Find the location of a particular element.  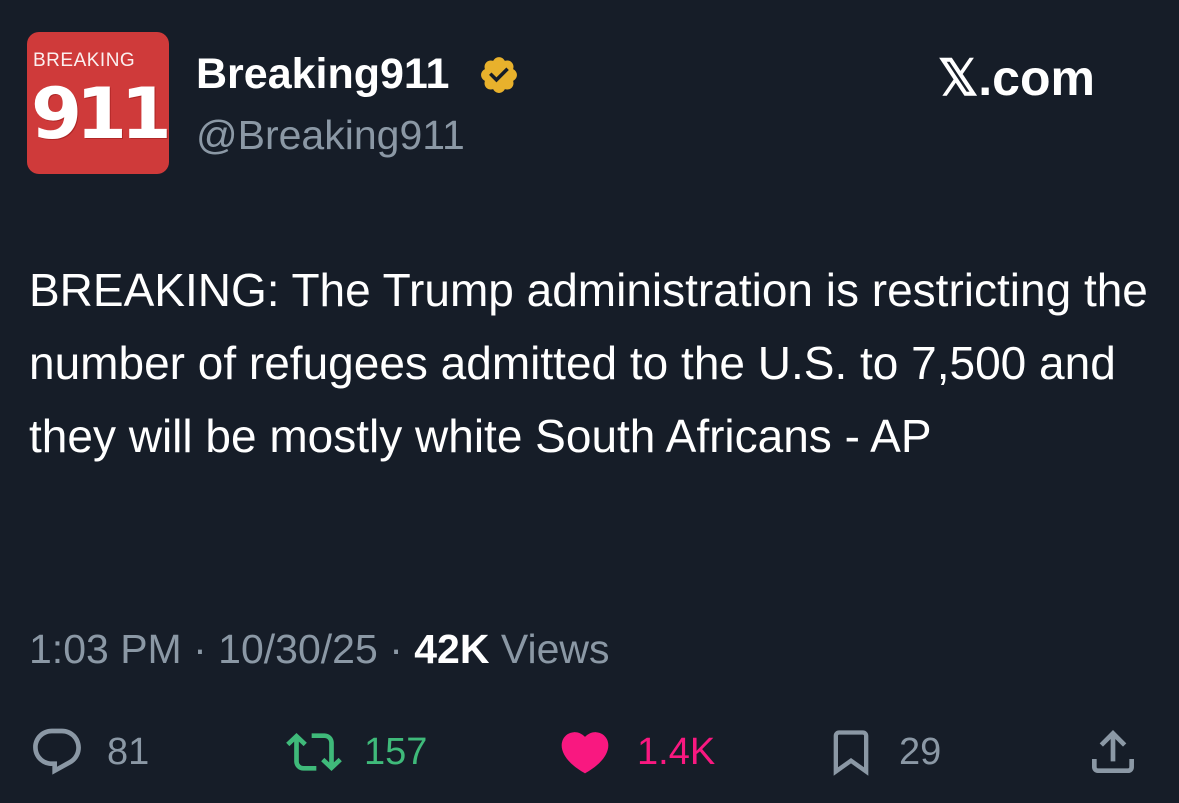

share-button is located at coordinates (1113, 752).